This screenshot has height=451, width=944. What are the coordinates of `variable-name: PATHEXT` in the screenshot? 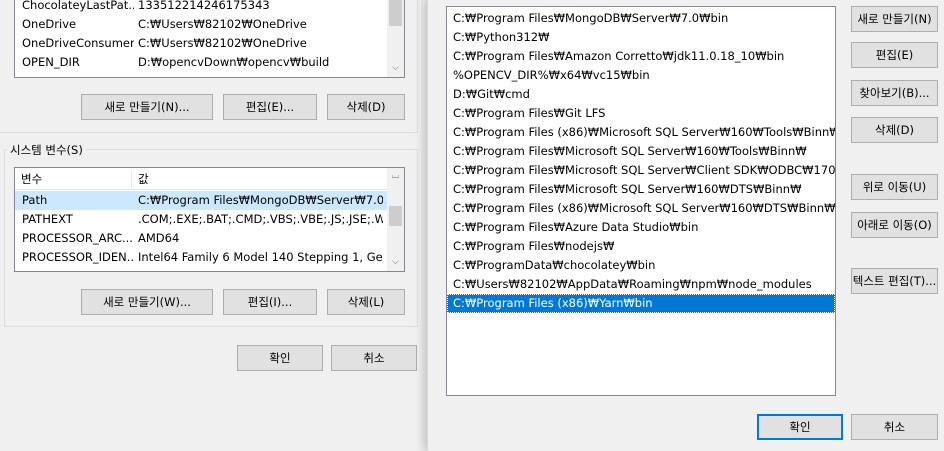 It's located at (47, 219).